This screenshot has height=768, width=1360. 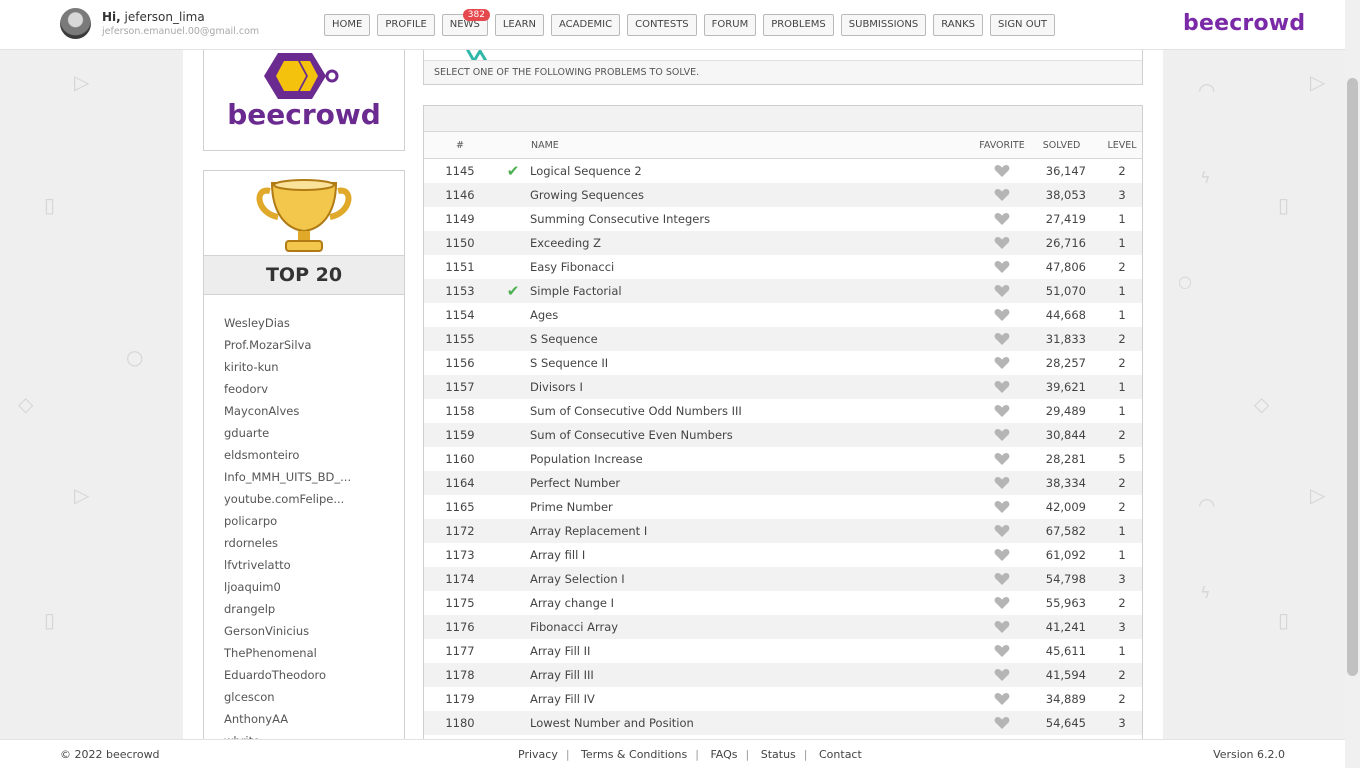 I want to click on problem-id: 1165, so click(x=460, y=507).